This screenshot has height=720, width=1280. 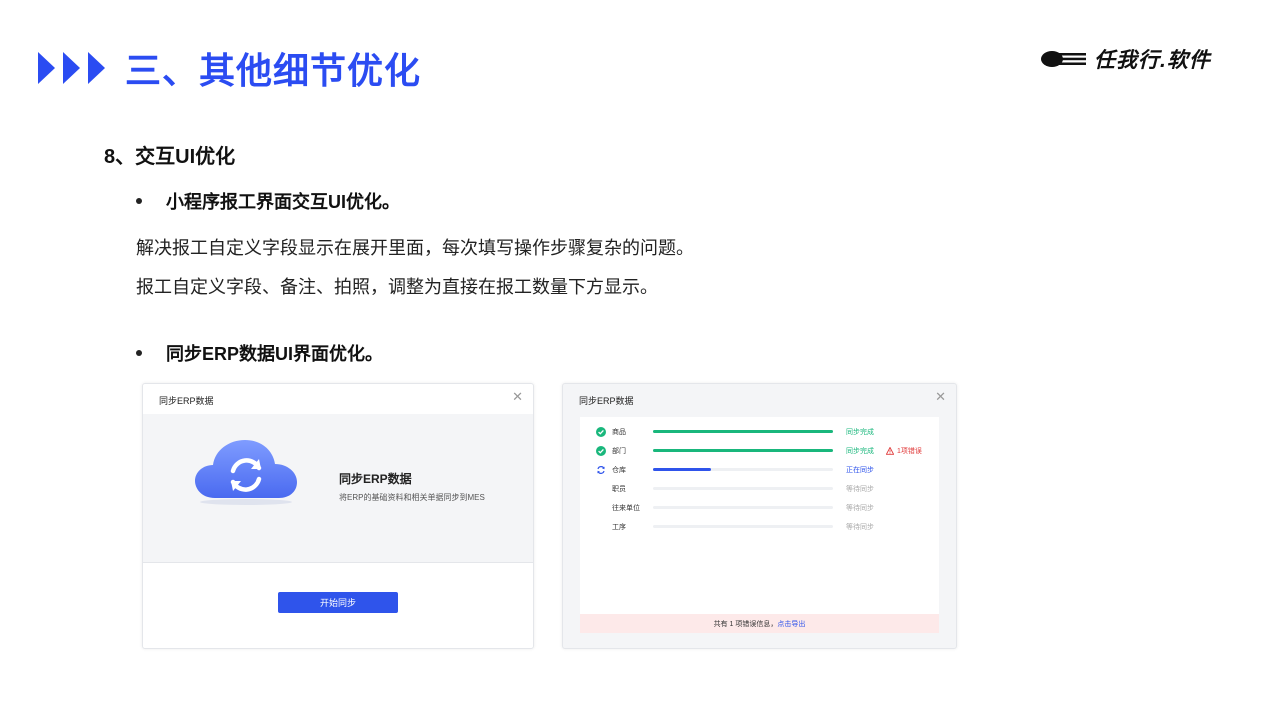 I want to click on dialog-body: 同步ERP数据 将ERP的基础资料和相关单据同步到MES, so click(x=338, y=488).